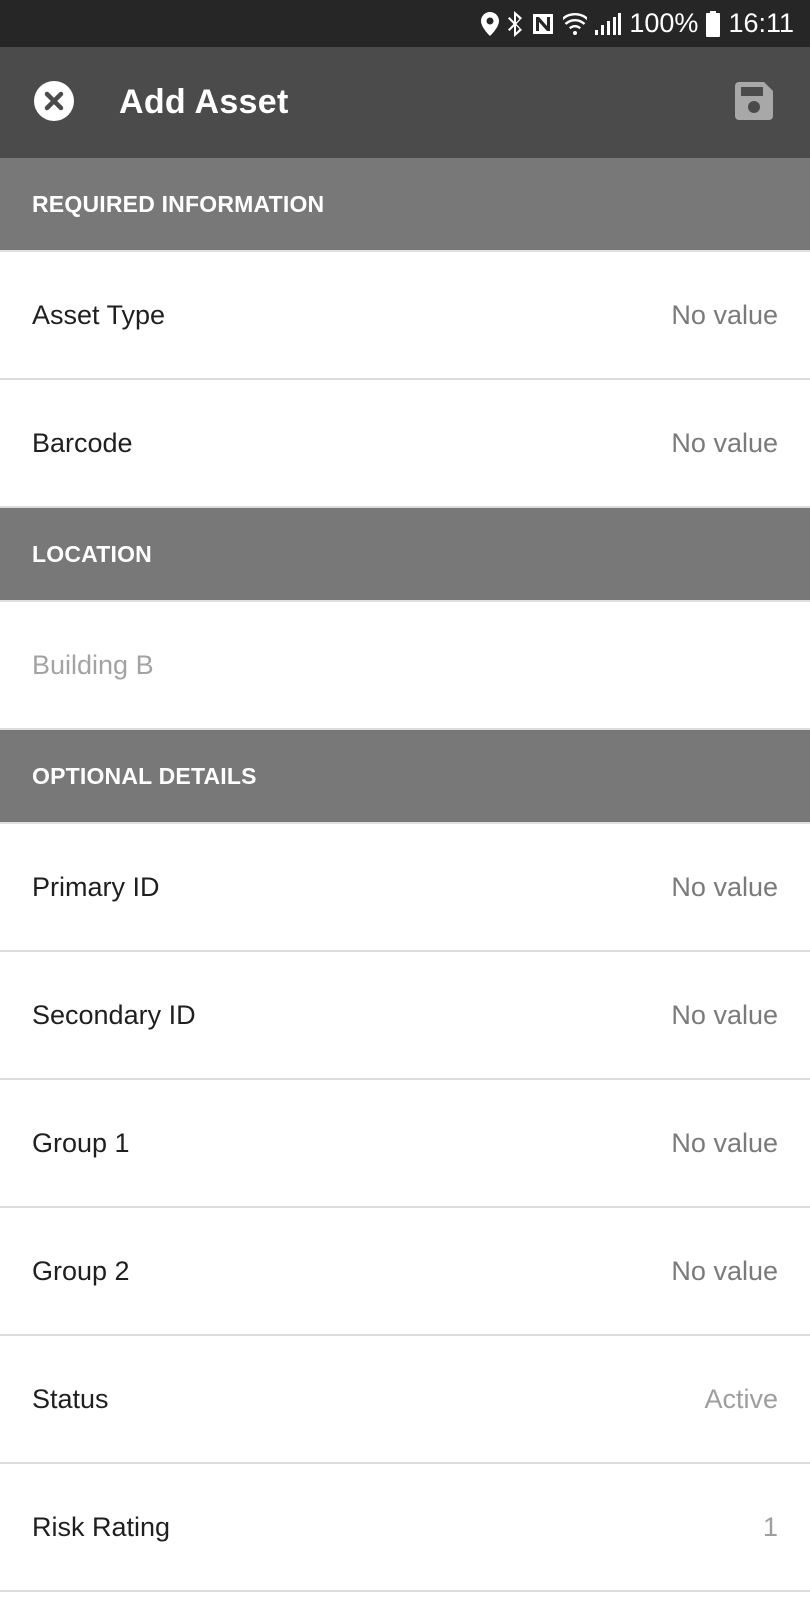  I want to click on field-group-1: Group 1 No value, so click(405, 1144).